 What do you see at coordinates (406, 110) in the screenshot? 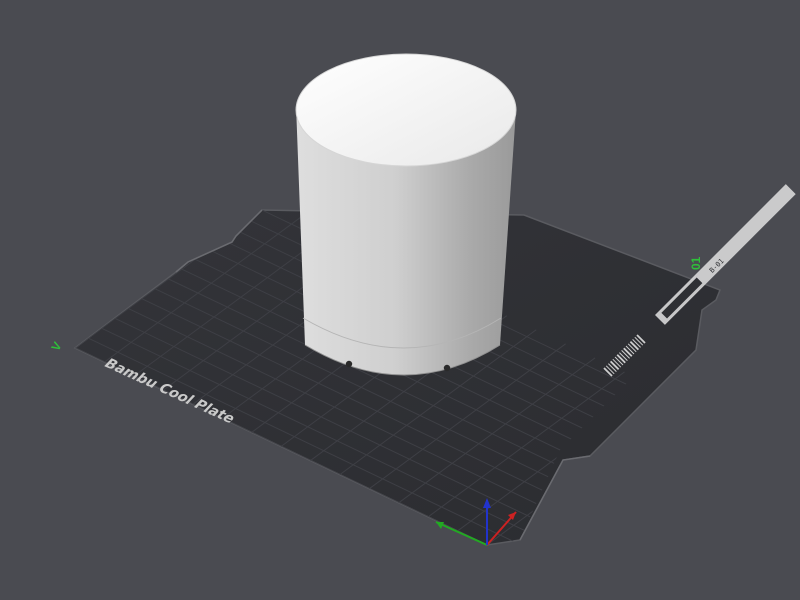
I see `cylinder-top` at bounding box center [406, 110].